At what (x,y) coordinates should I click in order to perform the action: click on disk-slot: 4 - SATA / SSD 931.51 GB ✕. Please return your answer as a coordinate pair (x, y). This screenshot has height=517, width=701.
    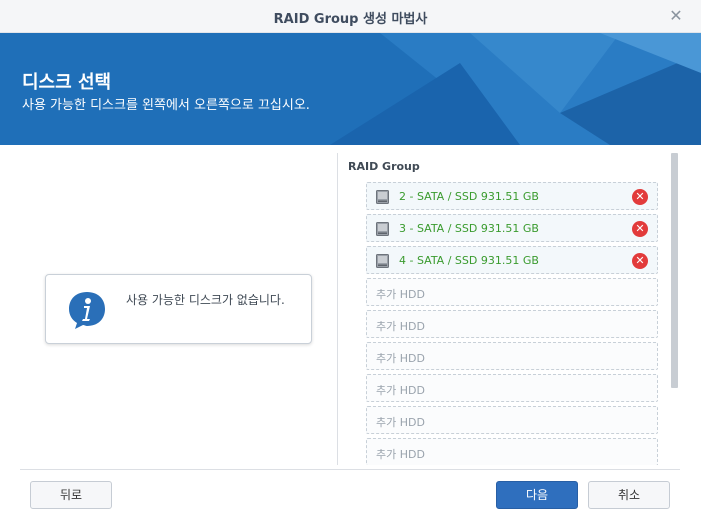
    Looking at the image, I should click on (512, 260).